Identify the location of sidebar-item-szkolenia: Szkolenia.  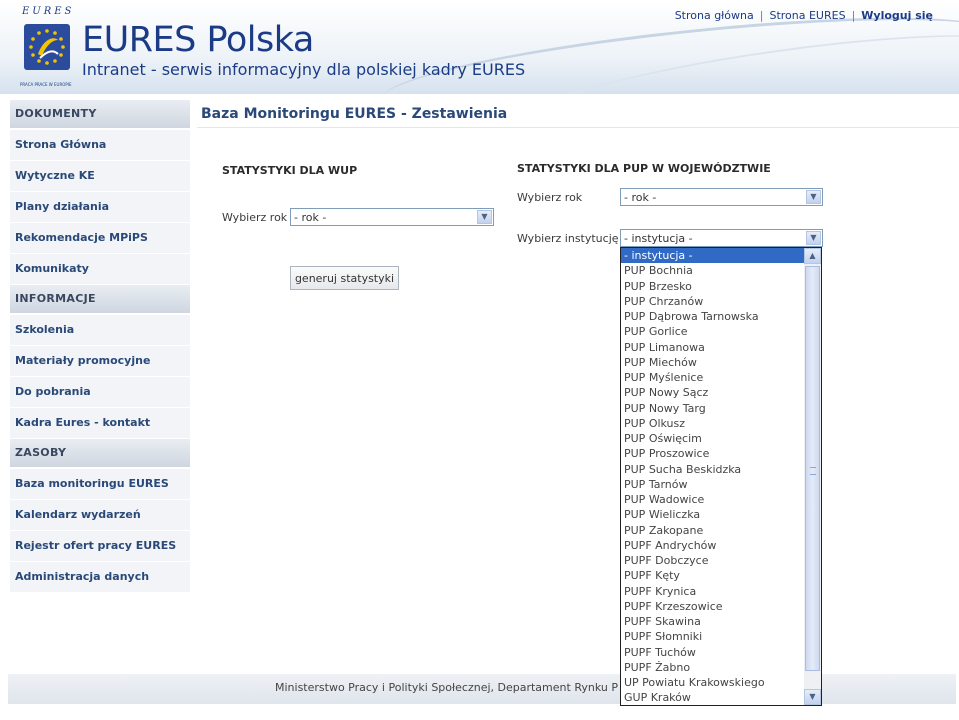
(100, 330).